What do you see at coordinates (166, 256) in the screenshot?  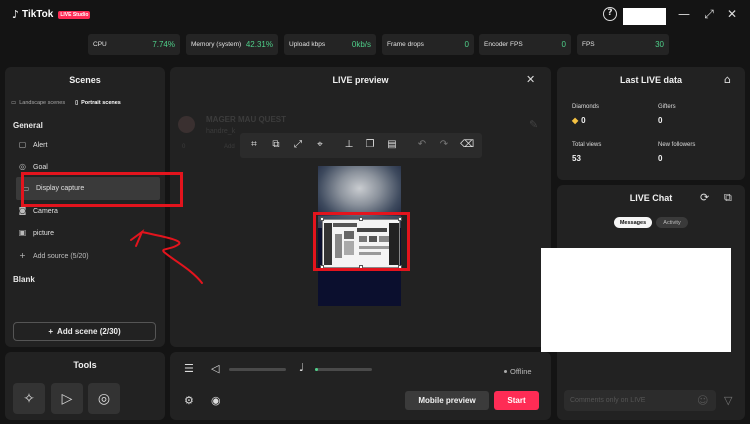 I see `annotation-arrow` at bounding box center [166, 256].